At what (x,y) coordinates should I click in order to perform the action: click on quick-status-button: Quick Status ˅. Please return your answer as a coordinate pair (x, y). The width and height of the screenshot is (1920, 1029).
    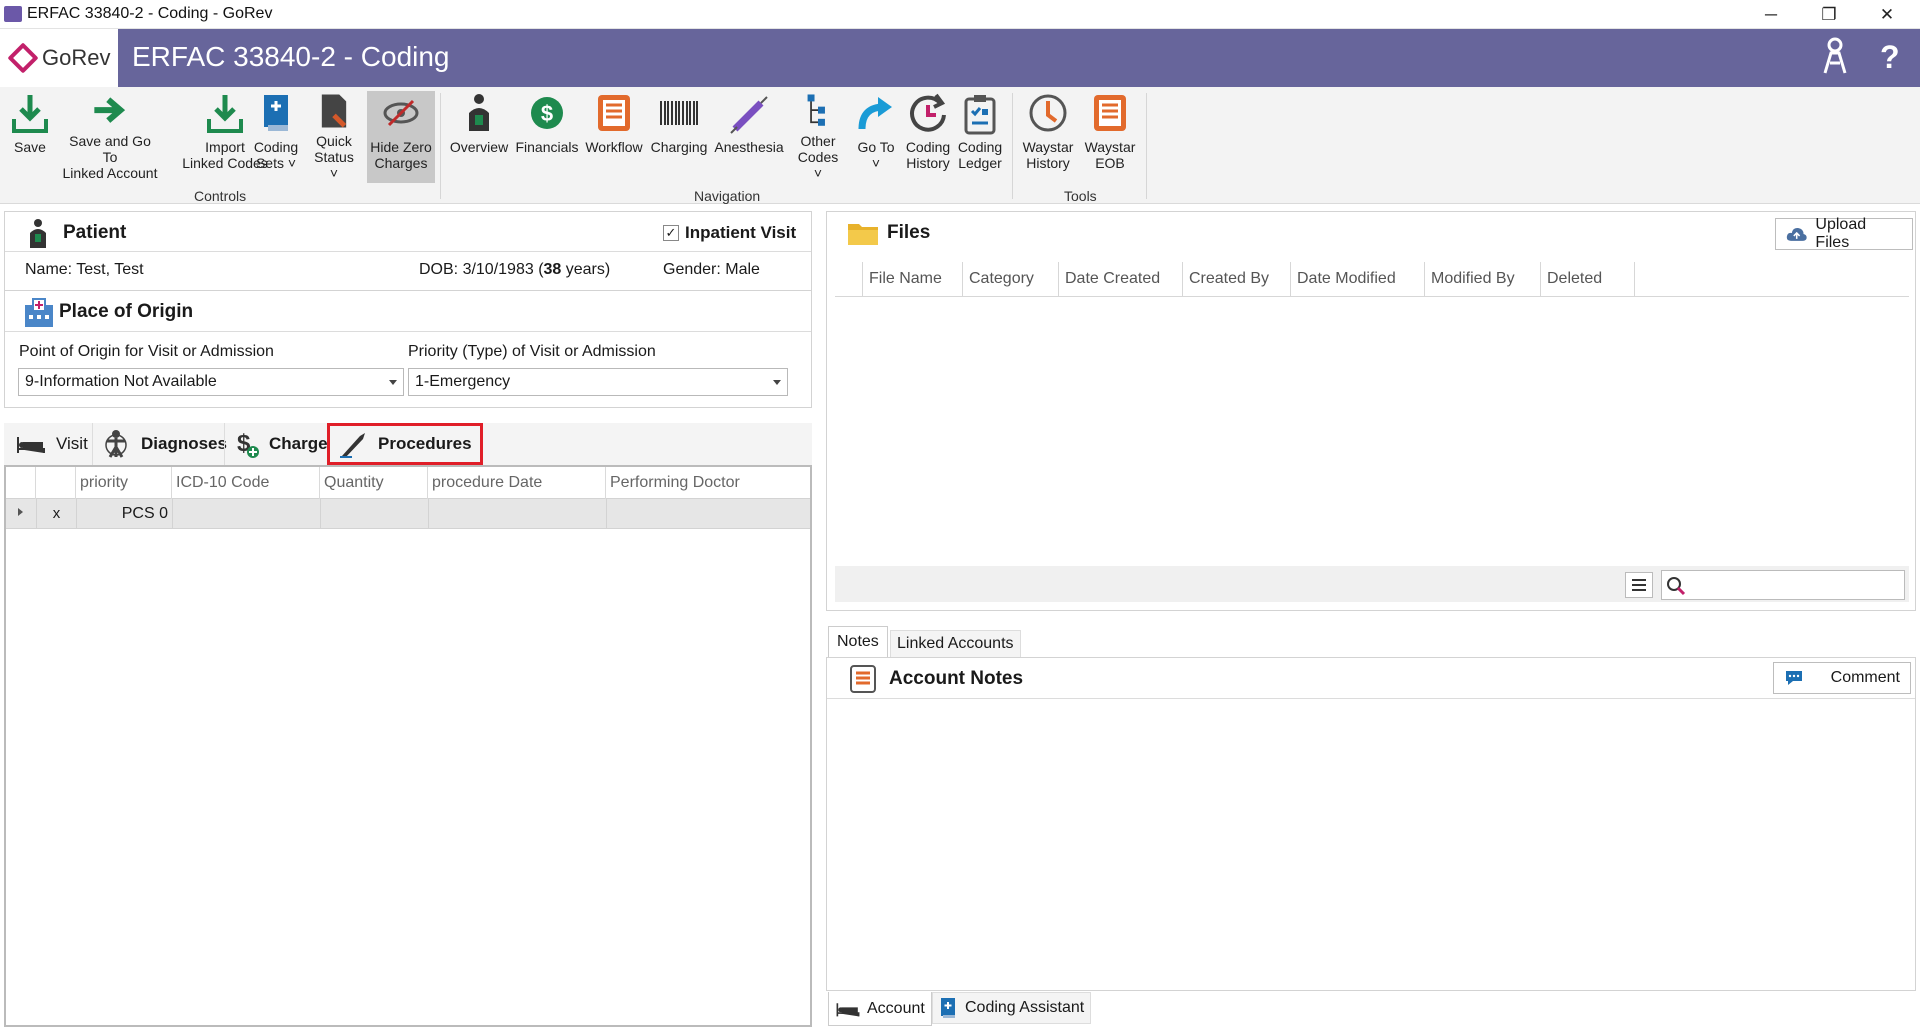
    Looking at the image, I should click on (334, 136).